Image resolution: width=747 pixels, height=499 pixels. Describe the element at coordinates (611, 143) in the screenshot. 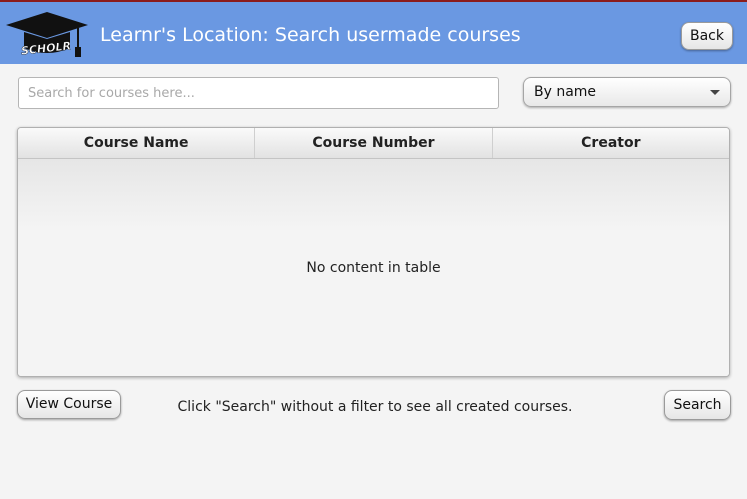

I see `column-header-creator: Creator` at that location.